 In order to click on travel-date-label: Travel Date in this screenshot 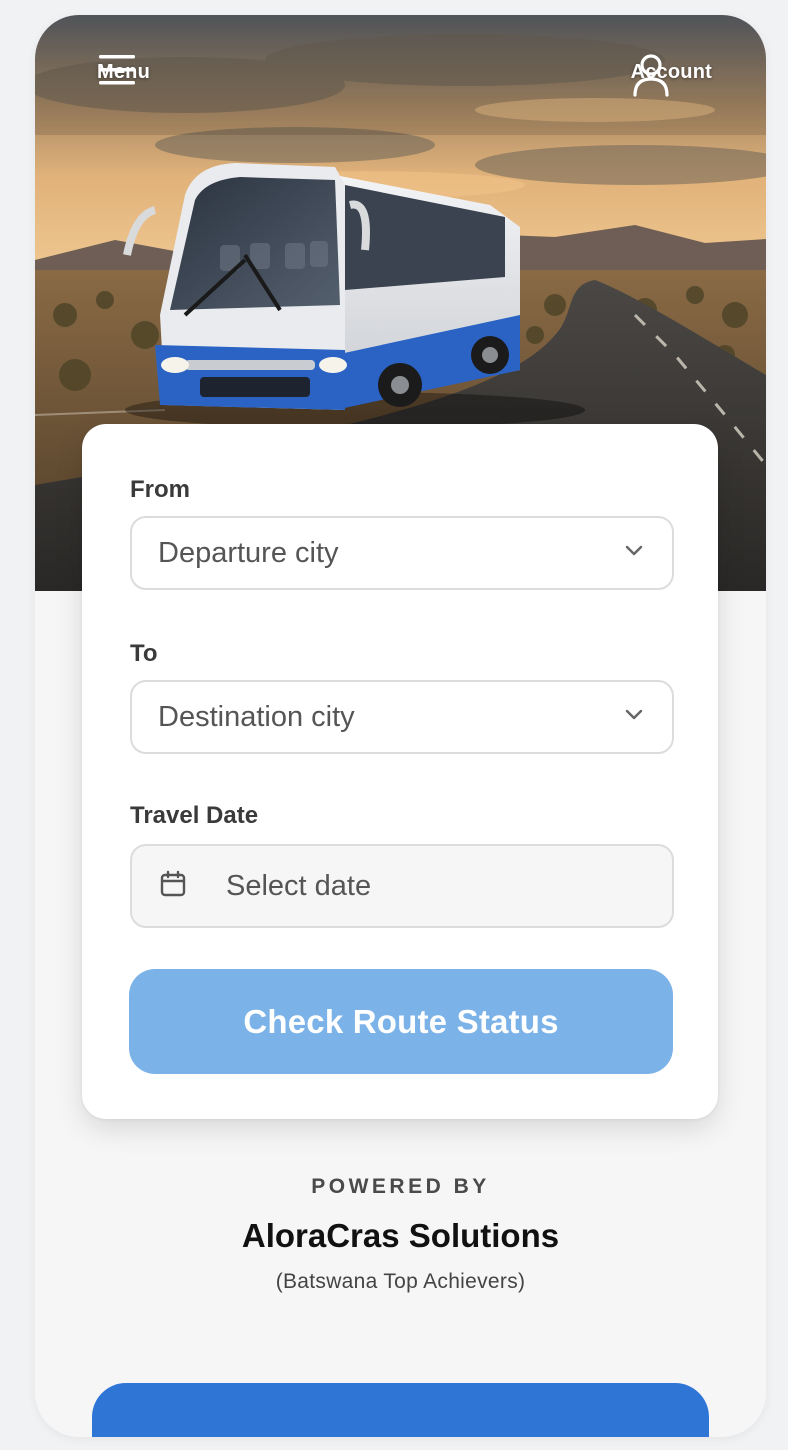, I will do `click(194, 815)`.